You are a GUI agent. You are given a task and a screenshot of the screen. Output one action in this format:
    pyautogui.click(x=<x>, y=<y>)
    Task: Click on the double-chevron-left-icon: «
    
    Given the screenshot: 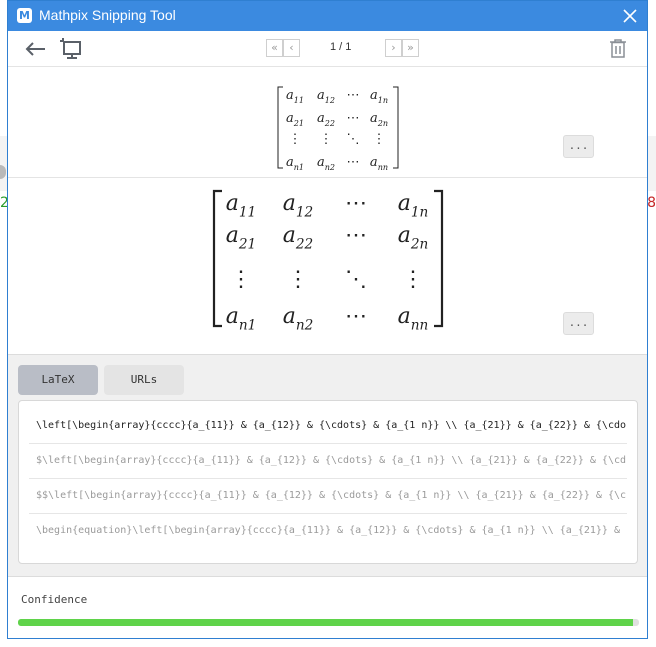 What is the action you would take?
    pyautogui.click(x=274, y=48)
    